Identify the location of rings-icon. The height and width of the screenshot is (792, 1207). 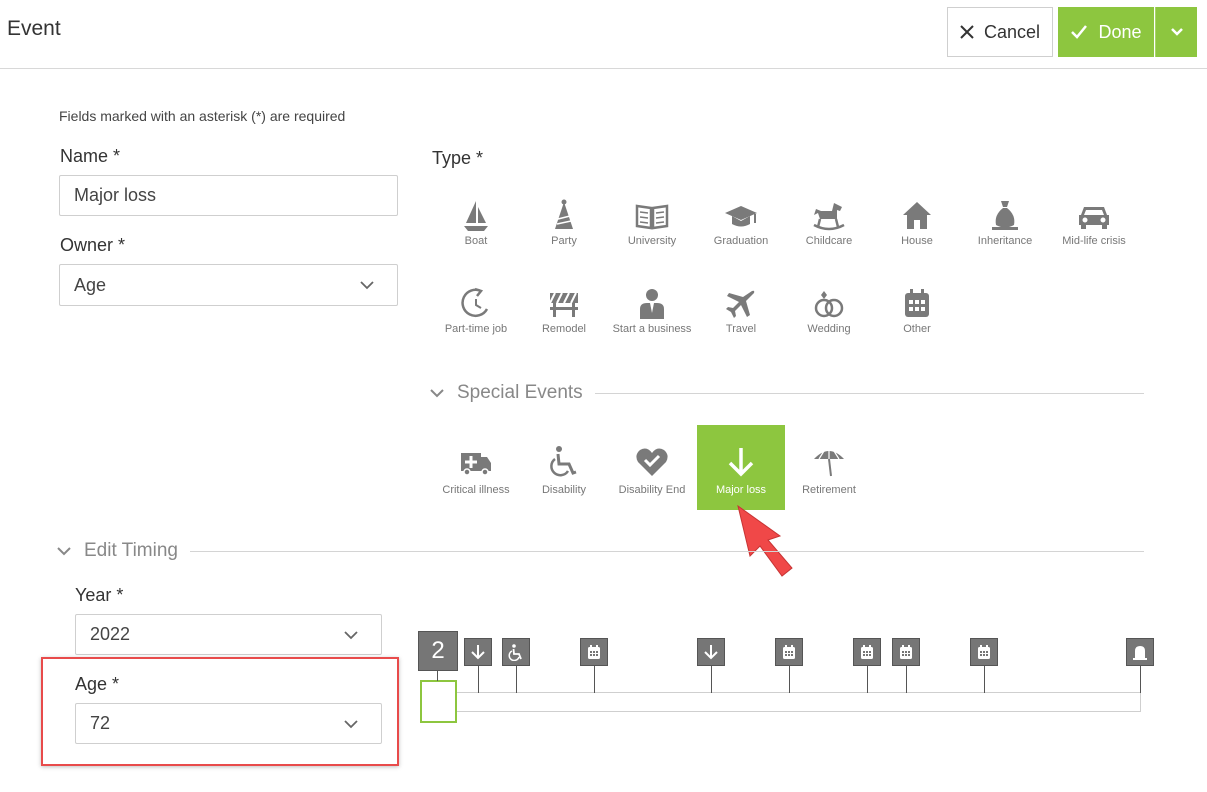
(829, 304).